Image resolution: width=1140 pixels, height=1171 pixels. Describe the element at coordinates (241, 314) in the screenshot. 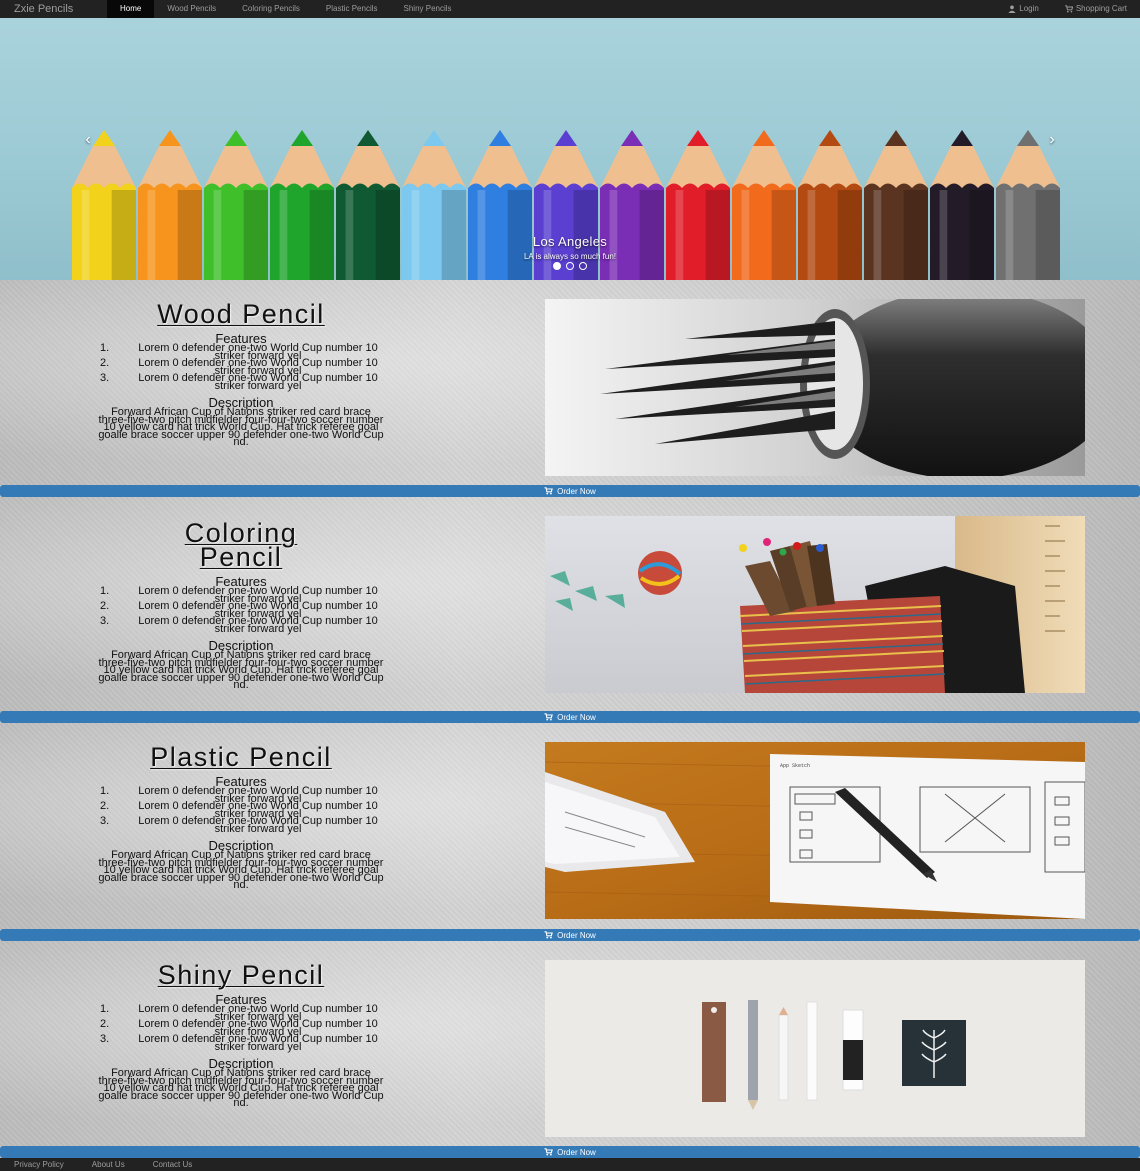

I see `product-title: Wood Pencil` at that location.